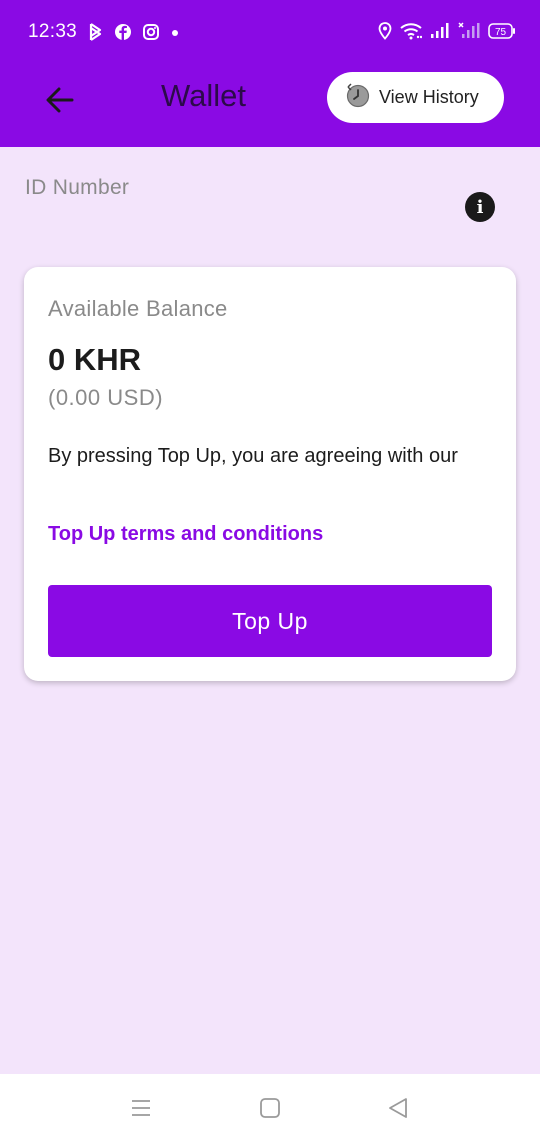 This screenshot has height=1140, width=540. I want to click on system-nav-bar, so click(270, 1107).